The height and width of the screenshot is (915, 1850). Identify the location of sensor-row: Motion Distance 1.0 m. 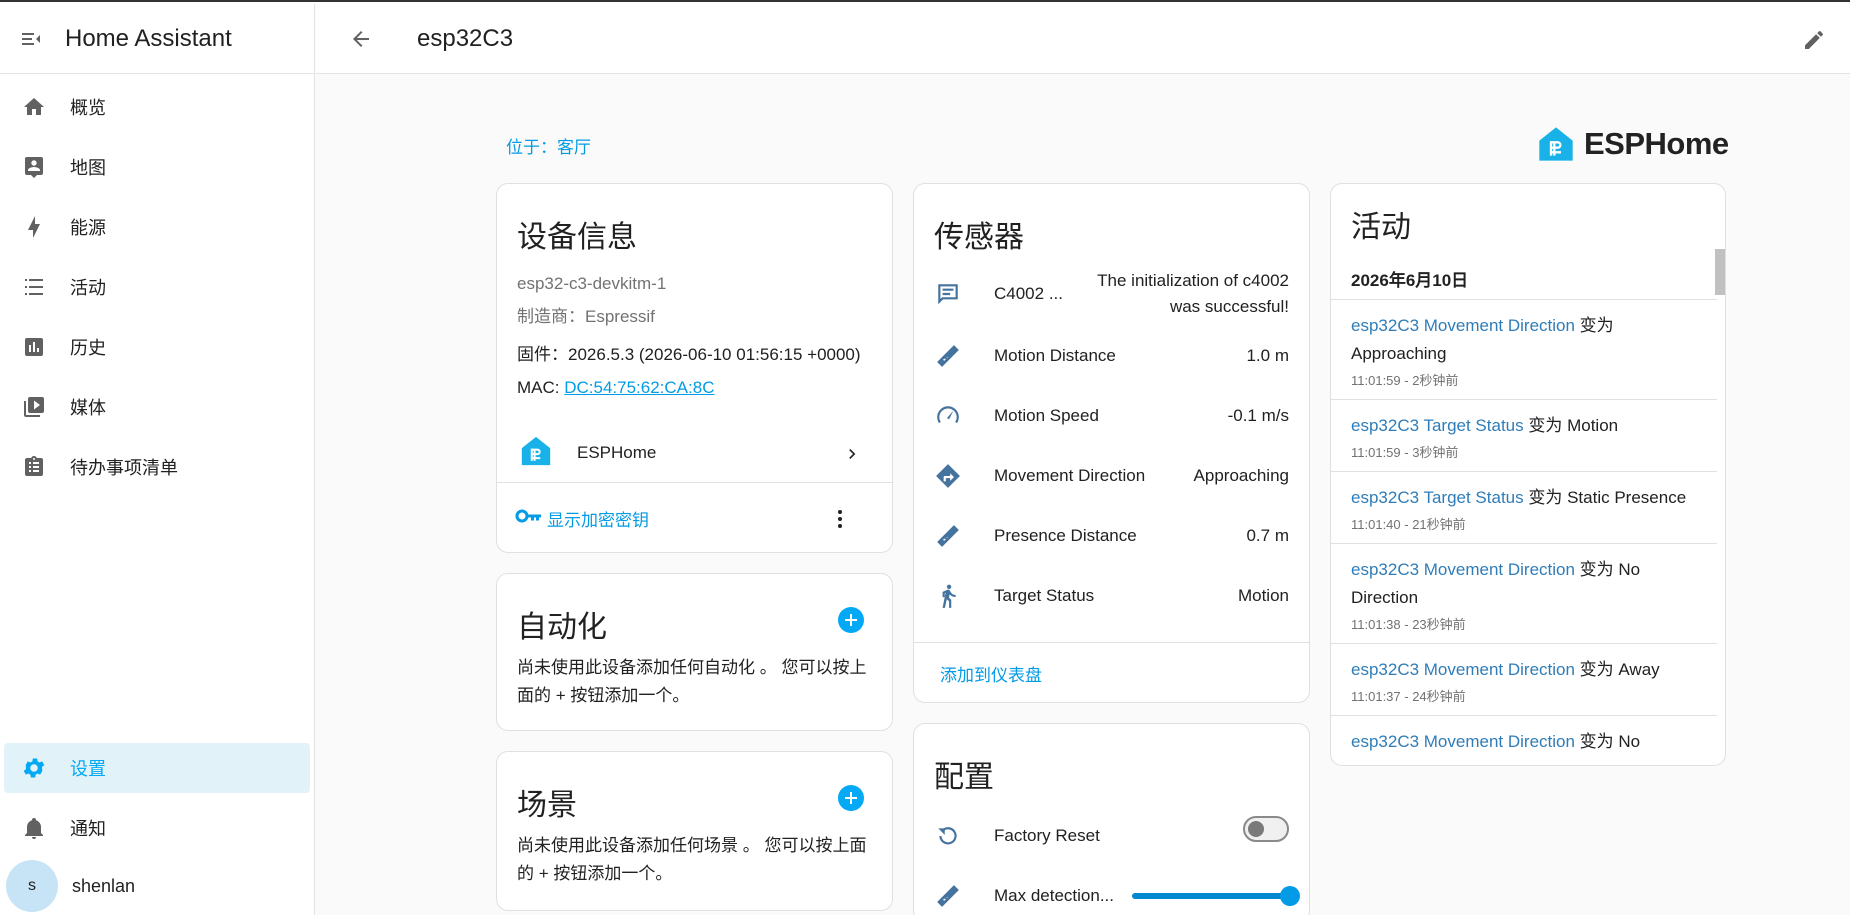
(1111, 356).